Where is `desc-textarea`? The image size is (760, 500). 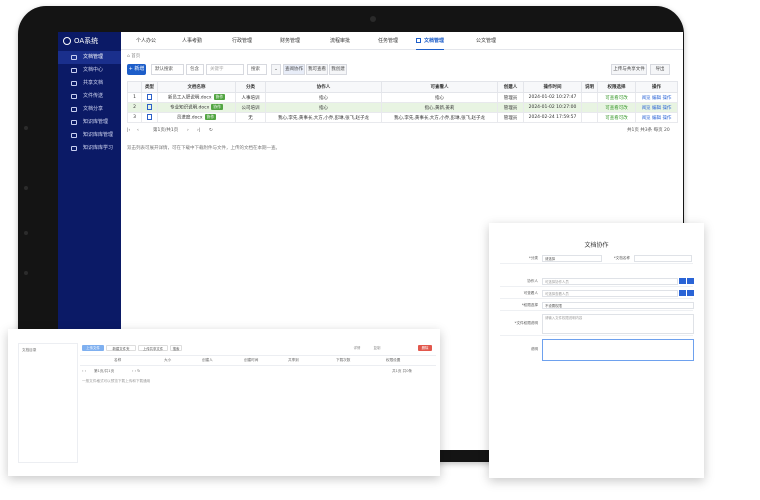
desc-textarea is located at coordinates (618, 350).